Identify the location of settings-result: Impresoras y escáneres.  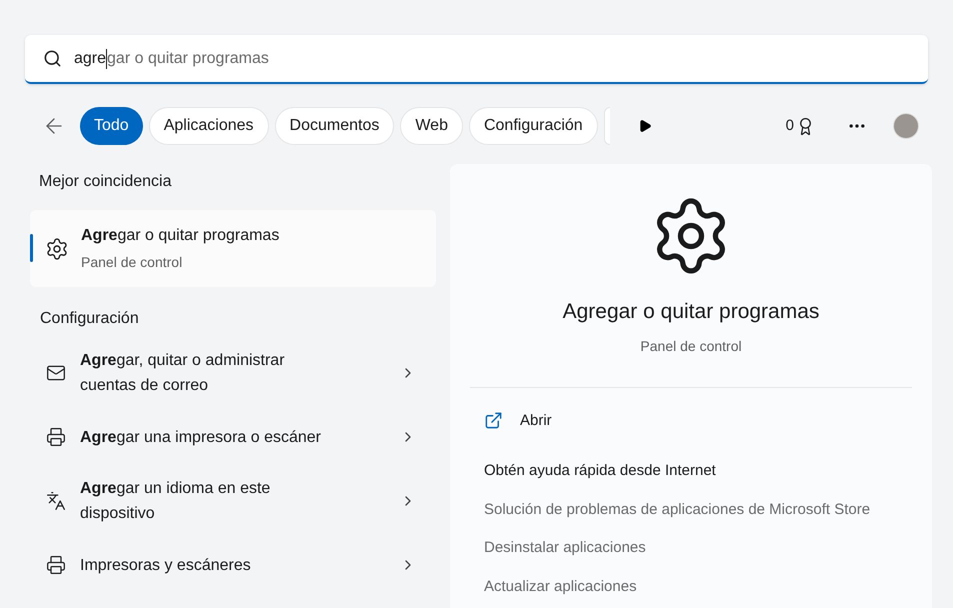
(233, 565).